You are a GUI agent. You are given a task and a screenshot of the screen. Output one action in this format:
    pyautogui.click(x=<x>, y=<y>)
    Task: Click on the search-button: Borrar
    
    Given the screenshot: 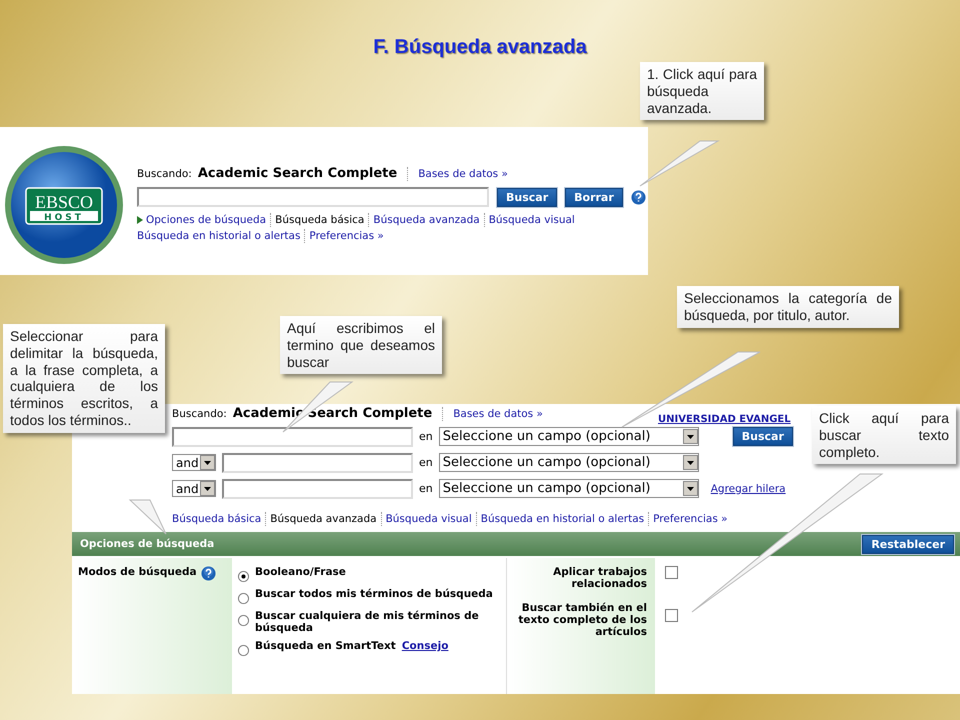 What is the action you would take?
    pyautogui.click(x=594, y=197)
    